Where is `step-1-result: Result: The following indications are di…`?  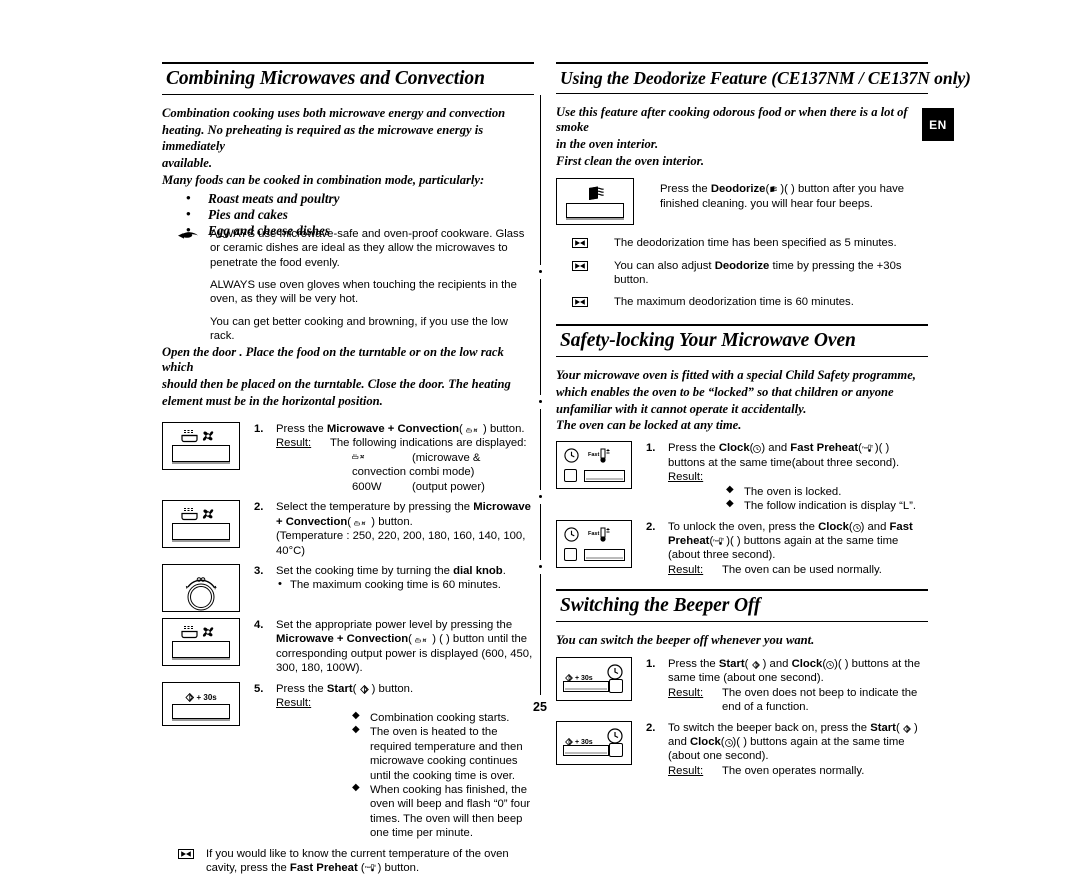 step-1-result: Result: The following indications are di… is located at coordinates (405, 443).